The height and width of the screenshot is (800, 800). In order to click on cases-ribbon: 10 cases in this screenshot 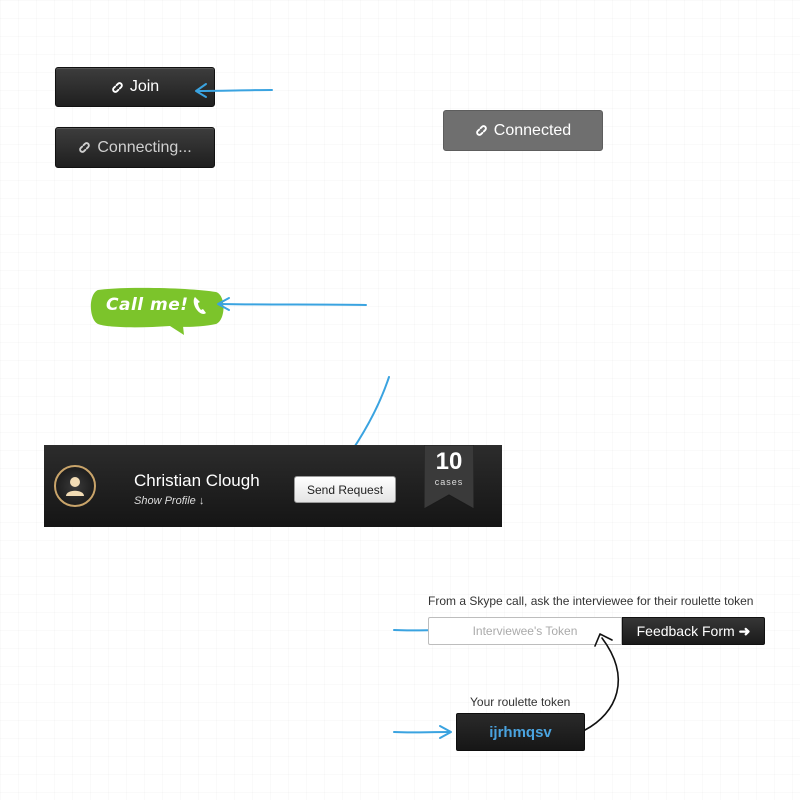, I will do `click(449, 477)`.